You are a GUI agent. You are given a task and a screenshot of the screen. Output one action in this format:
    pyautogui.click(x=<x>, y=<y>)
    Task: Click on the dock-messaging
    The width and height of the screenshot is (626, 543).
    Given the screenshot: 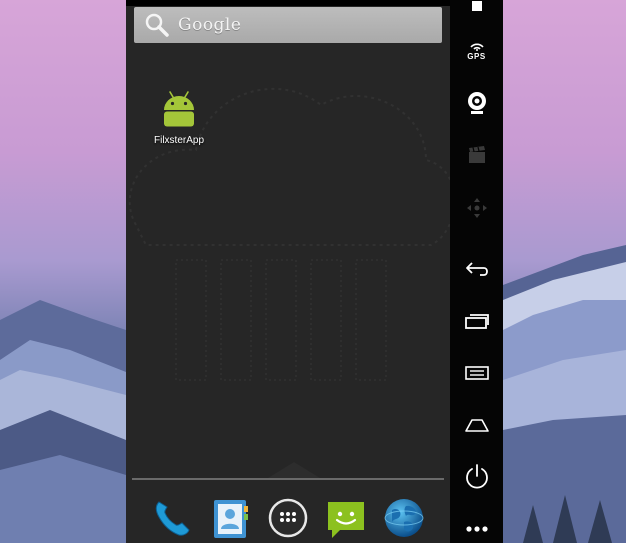 What is the action you would take?
    pyautogui.click(x=346, y=518)
    